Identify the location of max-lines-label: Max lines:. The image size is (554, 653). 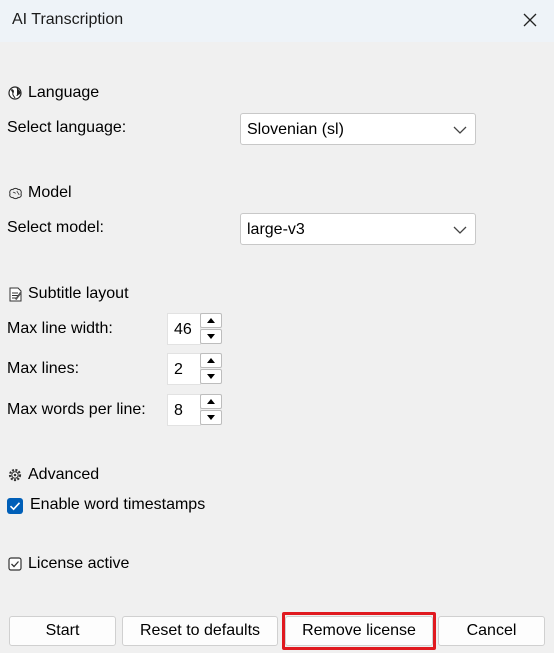
(43, 368).